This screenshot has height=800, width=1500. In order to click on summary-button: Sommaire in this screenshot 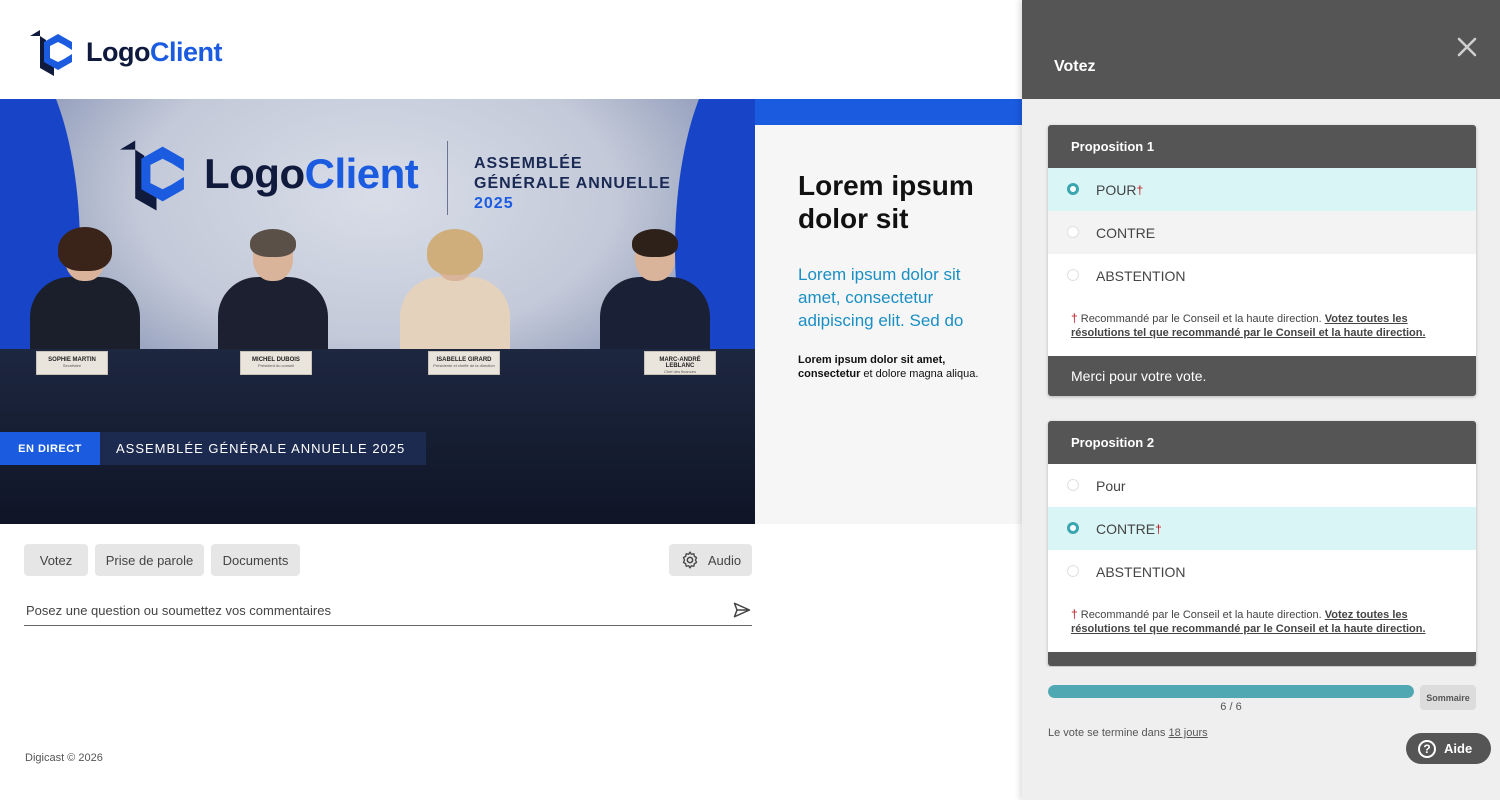, I will do `click(1448, 697)`.